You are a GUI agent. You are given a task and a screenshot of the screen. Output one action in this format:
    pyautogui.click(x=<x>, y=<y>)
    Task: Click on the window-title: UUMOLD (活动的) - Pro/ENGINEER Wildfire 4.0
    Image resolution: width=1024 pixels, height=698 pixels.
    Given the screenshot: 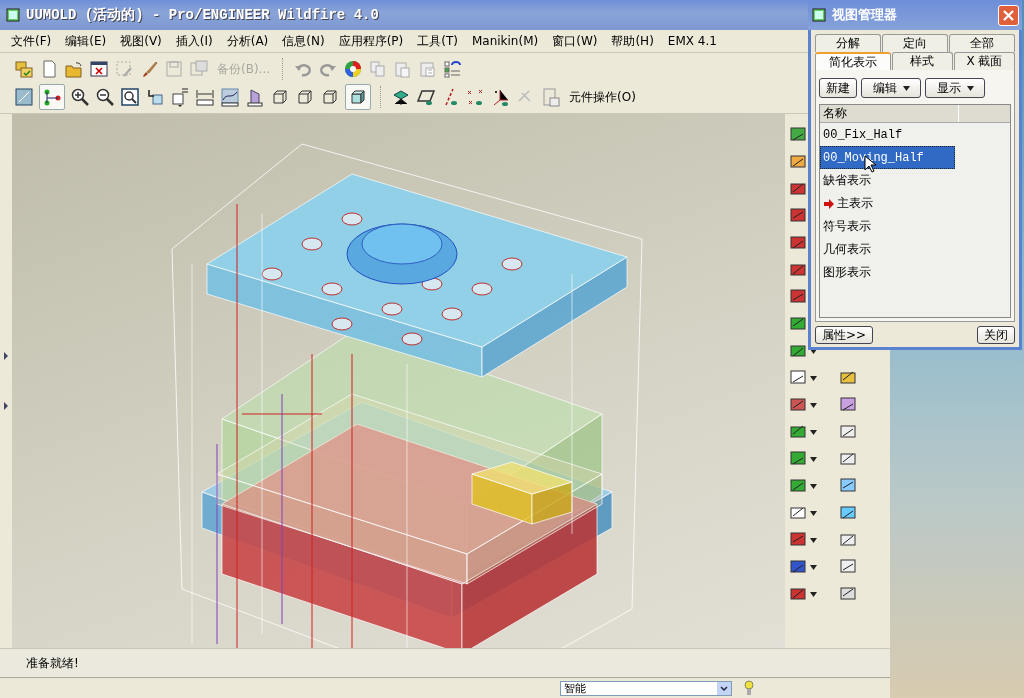 What is the action you would take?
    pyautogui.click(x=202, y=15)
    